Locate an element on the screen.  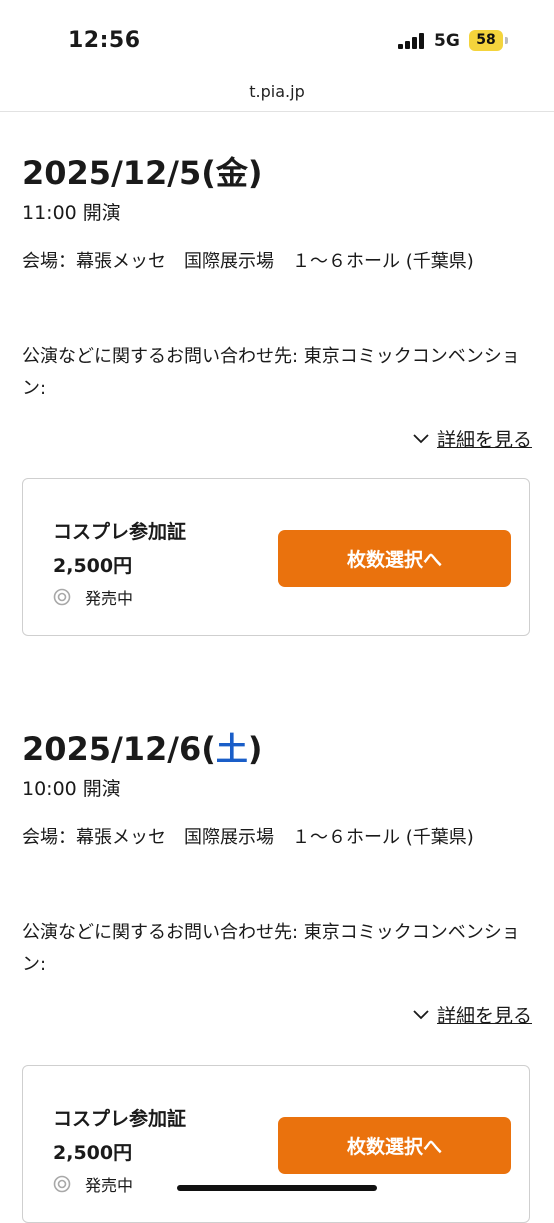
battery-tip is located at coordinates (506, 40).